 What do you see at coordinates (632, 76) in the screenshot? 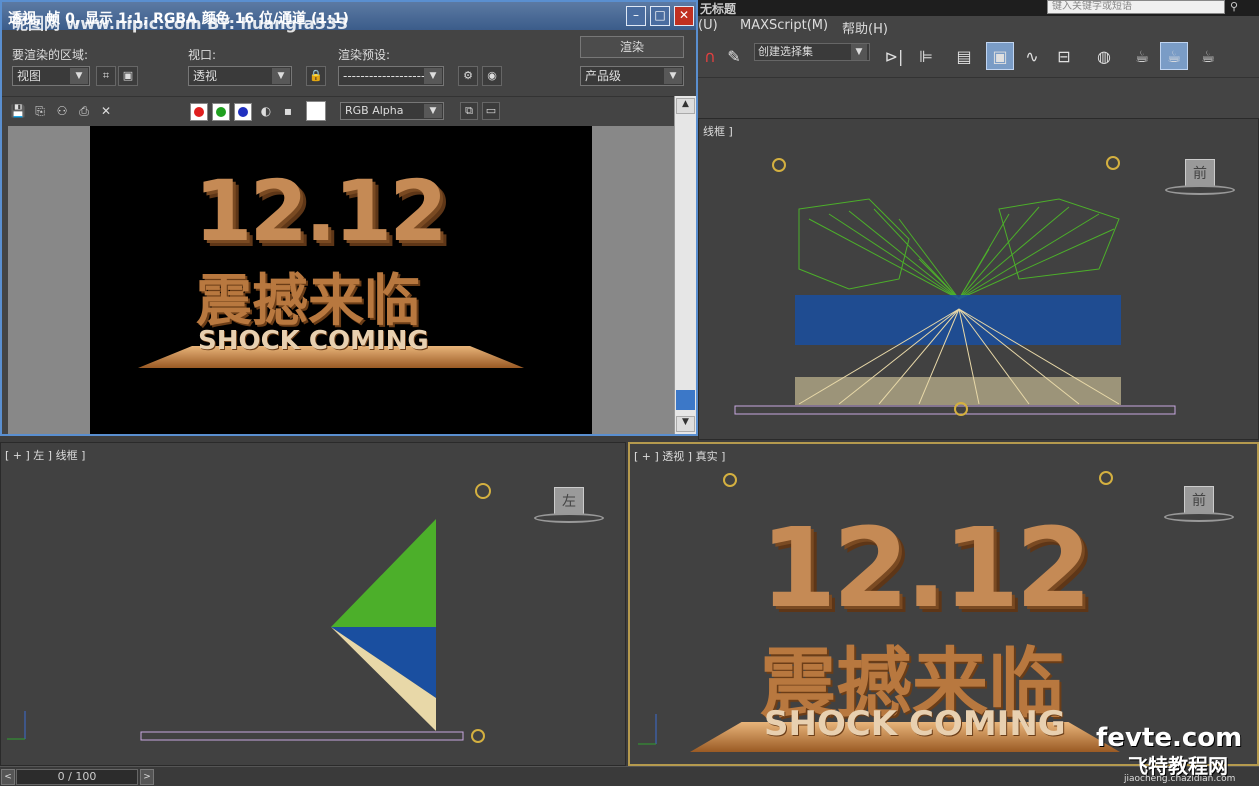
I see `quality-dropdown: 产品级 ▼` at bounding box center [632, 76].